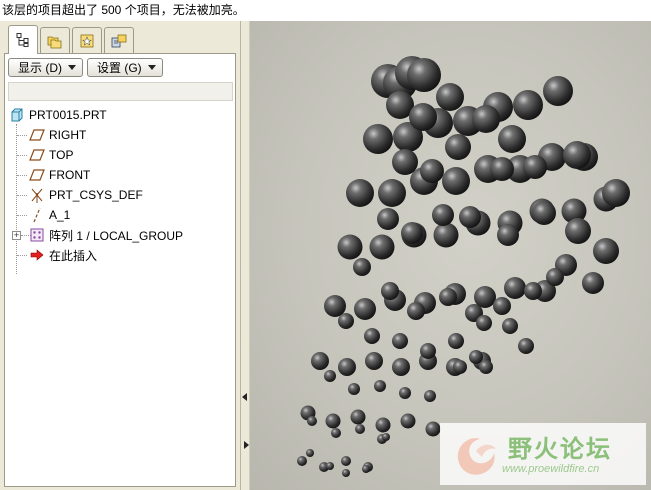 This screenshot has width=651, height=490. Describe the element at coordinates (49, 215) in the screenshot. I see `tree-item-axis: A_1` at that location.